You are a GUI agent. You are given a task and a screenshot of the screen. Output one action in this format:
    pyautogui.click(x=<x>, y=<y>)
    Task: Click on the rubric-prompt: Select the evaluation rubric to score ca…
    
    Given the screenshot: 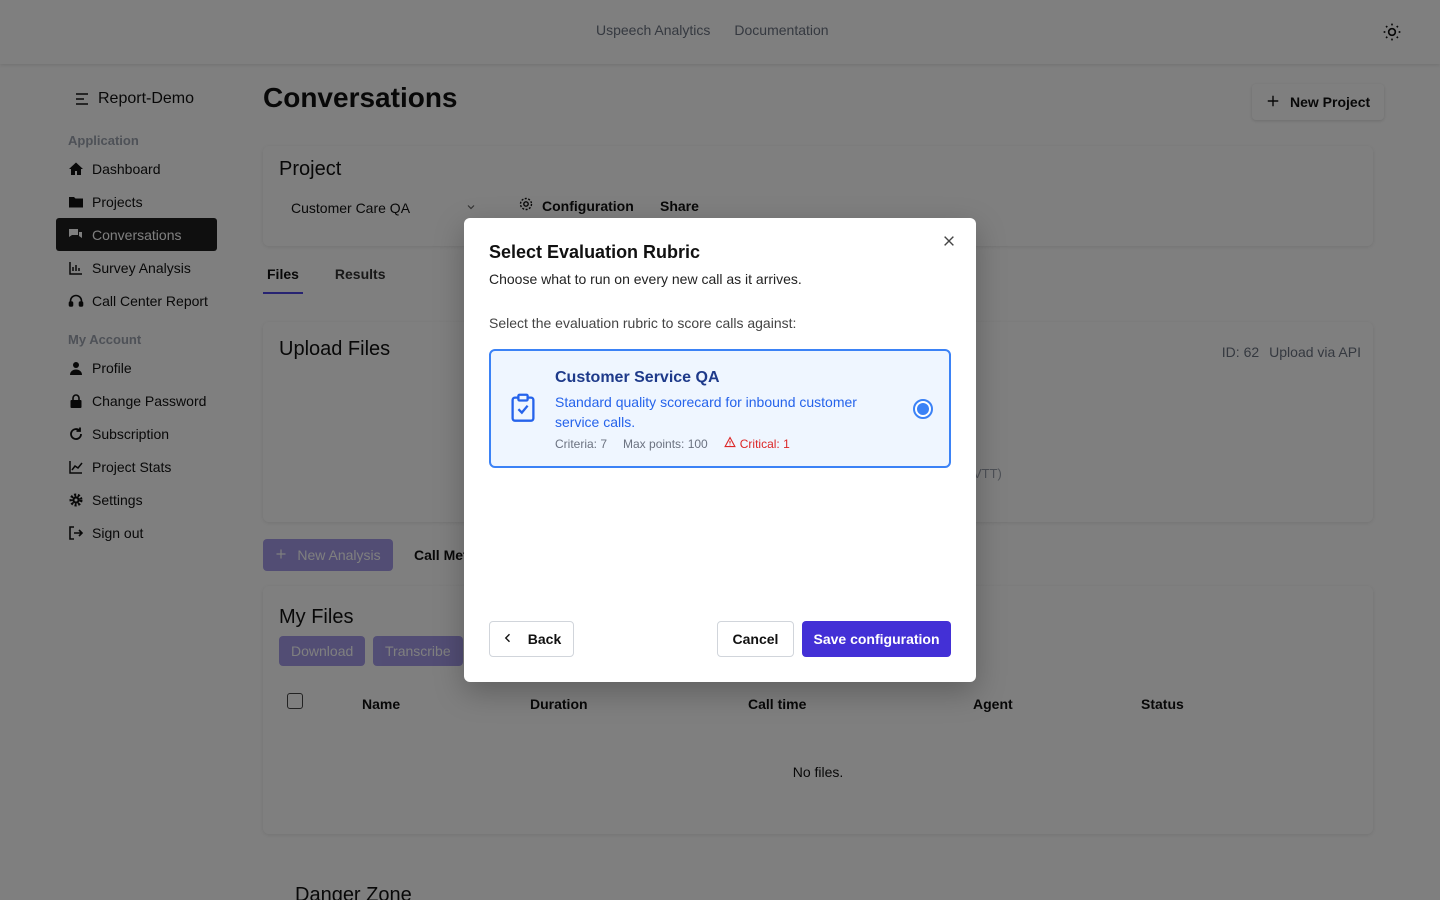 What is the action you would take?
    pyautogui.click(x=643, y=323)
    